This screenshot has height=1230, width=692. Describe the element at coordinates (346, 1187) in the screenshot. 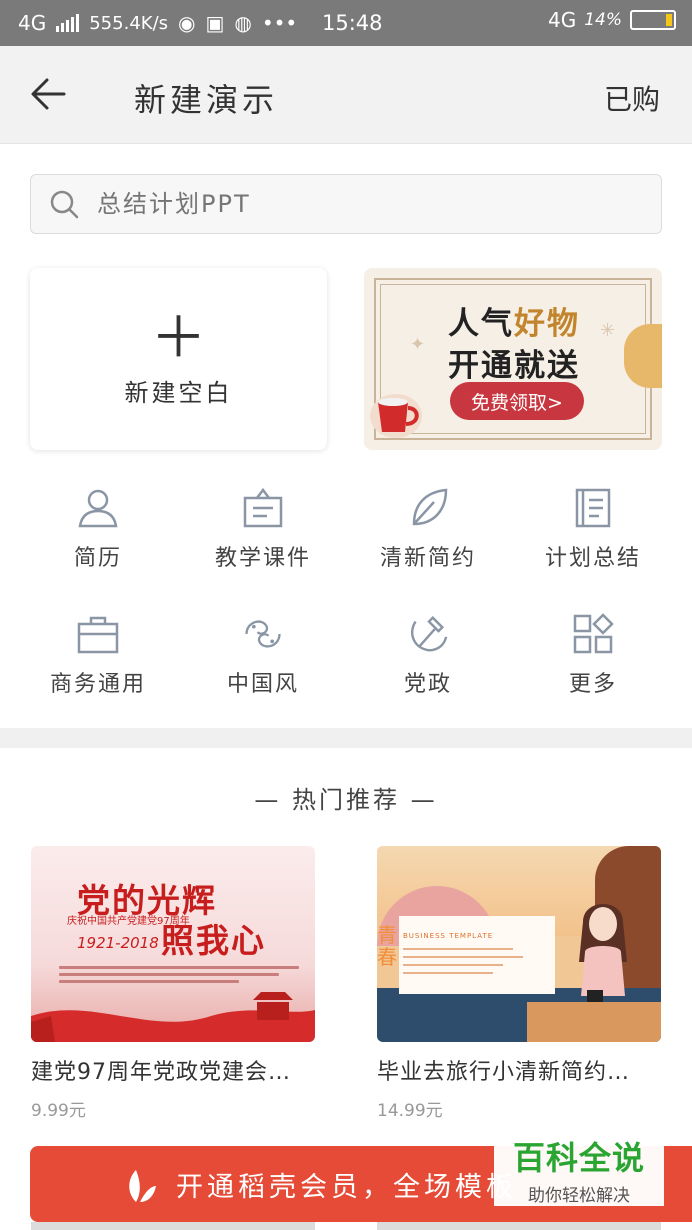

I see `member-upsell-text: 开通稻壳会员，全场模板` at that location.